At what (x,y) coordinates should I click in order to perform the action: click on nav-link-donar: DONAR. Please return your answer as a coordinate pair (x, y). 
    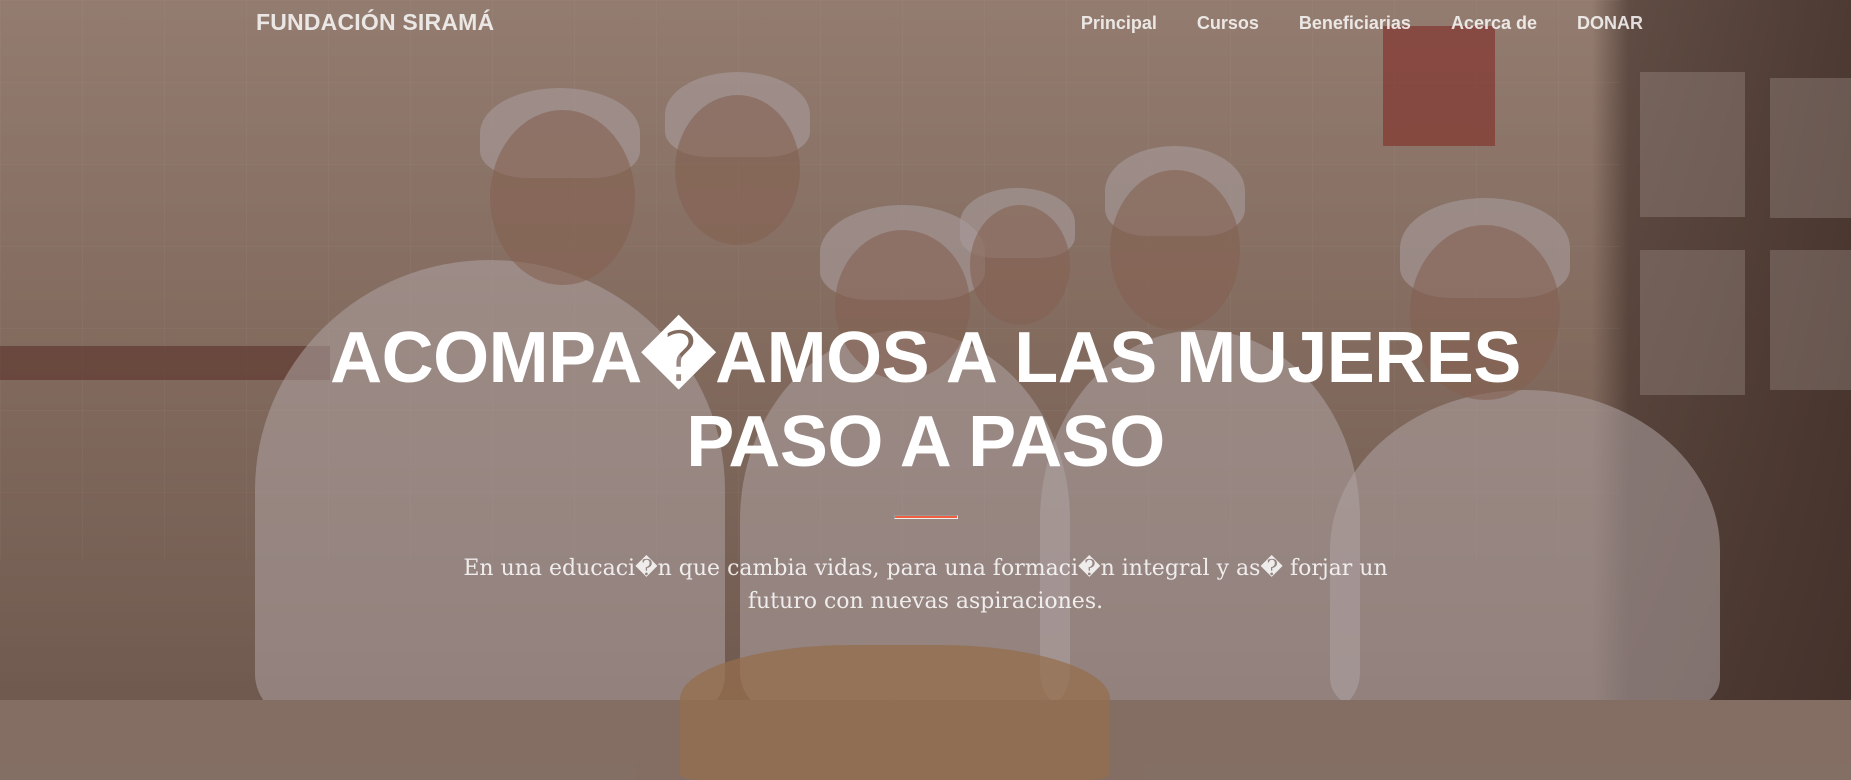
    Looking at the image, I should click on (1610, 23).